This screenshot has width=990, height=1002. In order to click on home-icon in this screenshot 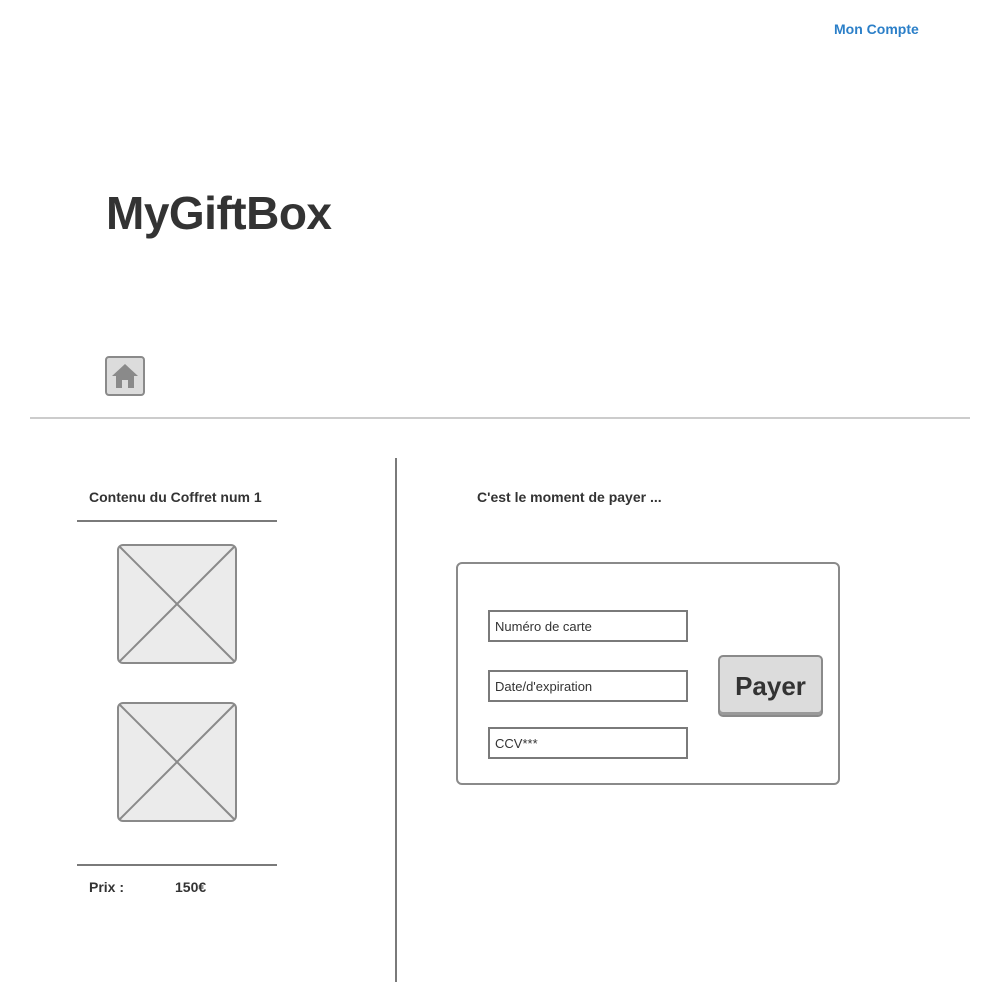, I will do `click(125, 376)`.